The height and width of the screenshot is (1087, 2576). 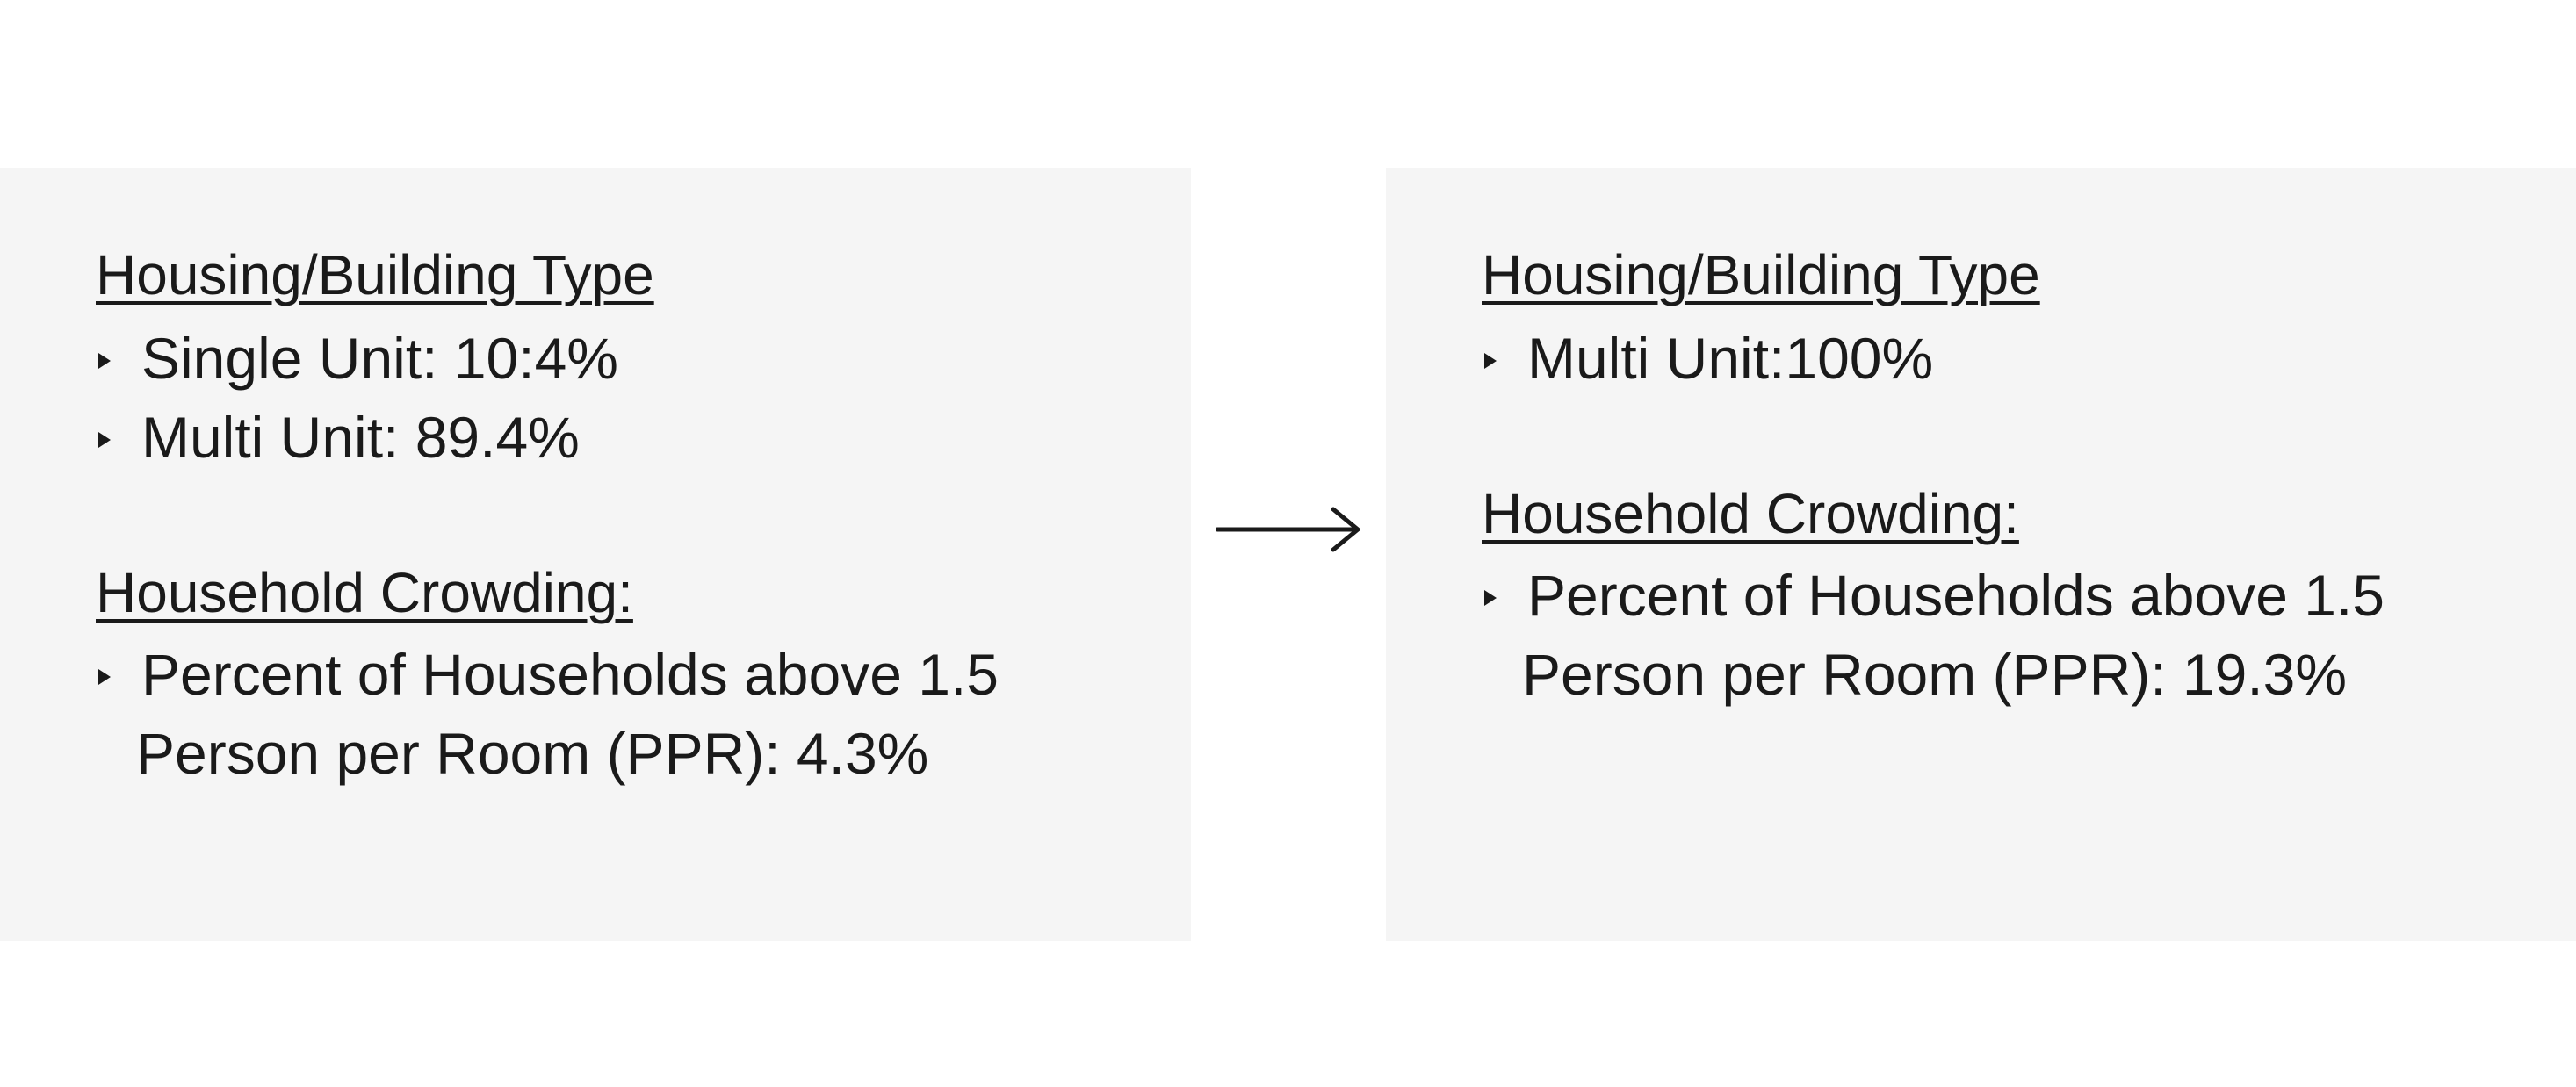 I want to click on right-arrow-icon, so click(x=1288, y=529).